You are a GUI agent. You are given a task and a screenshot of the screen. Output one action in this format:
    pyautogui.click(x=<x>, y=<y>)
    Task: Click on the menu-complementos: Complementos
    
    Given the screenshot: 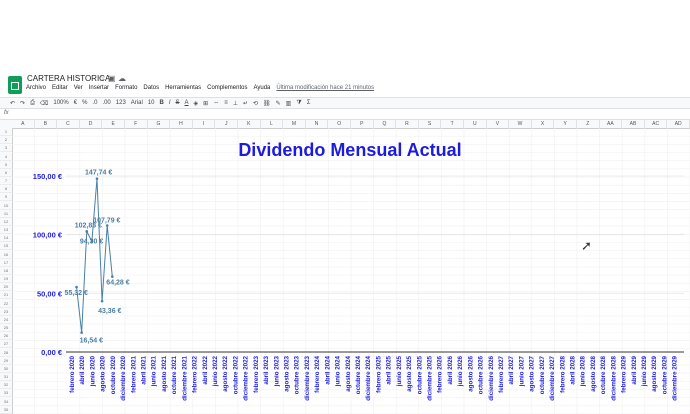 What is the action you would take?
    pyautogui.click(x=227, y=88)
    